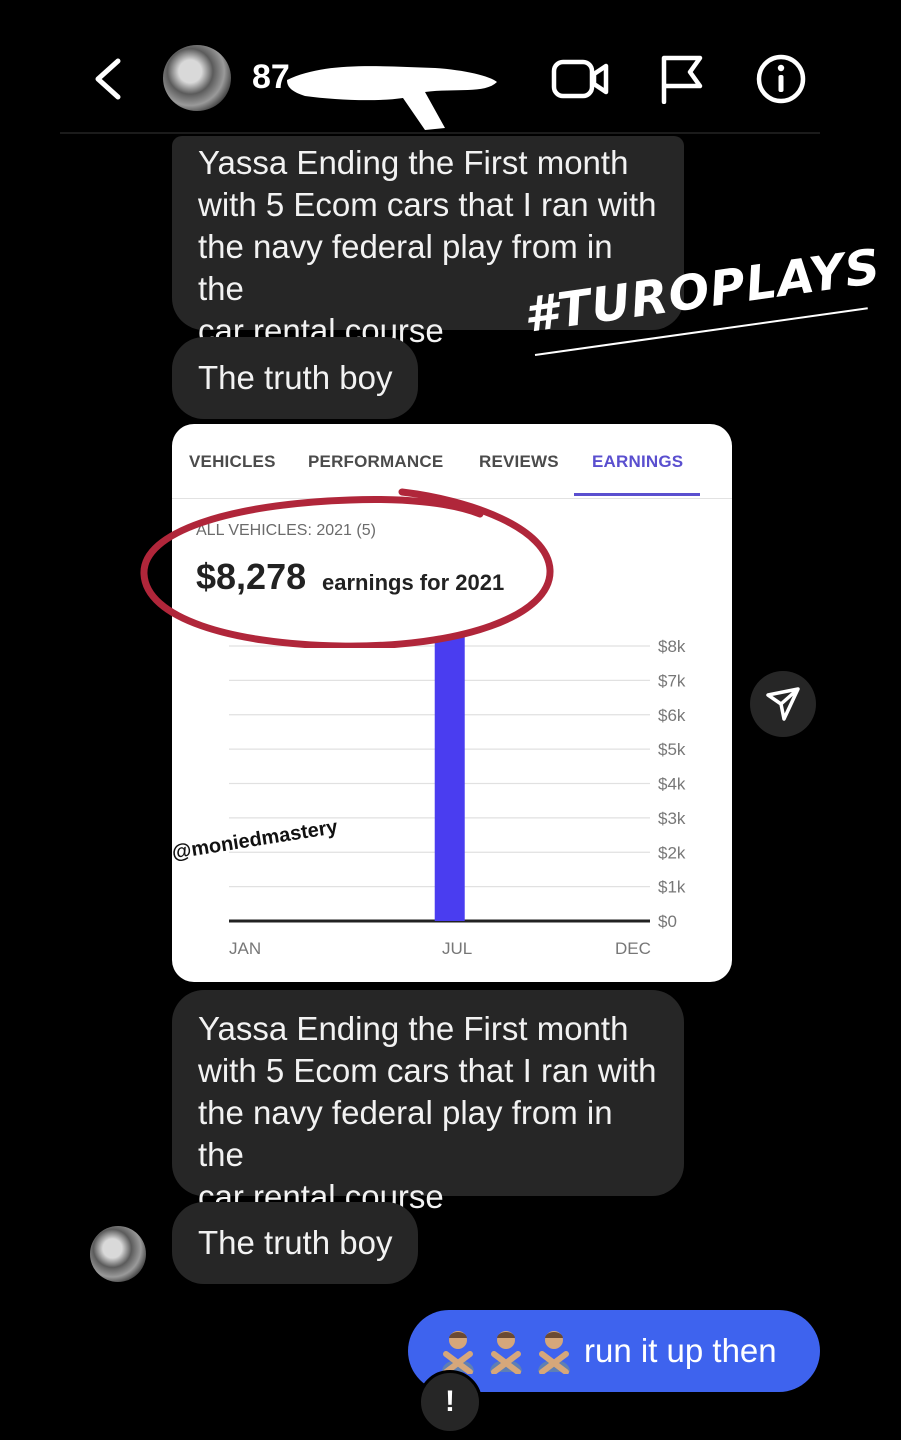 This screenshot has height=1440, width=901. What do you see at coordinates (672, 749) in the screenshot?
I see `y-tick-label: $5k` at bounding box center [672, 749].